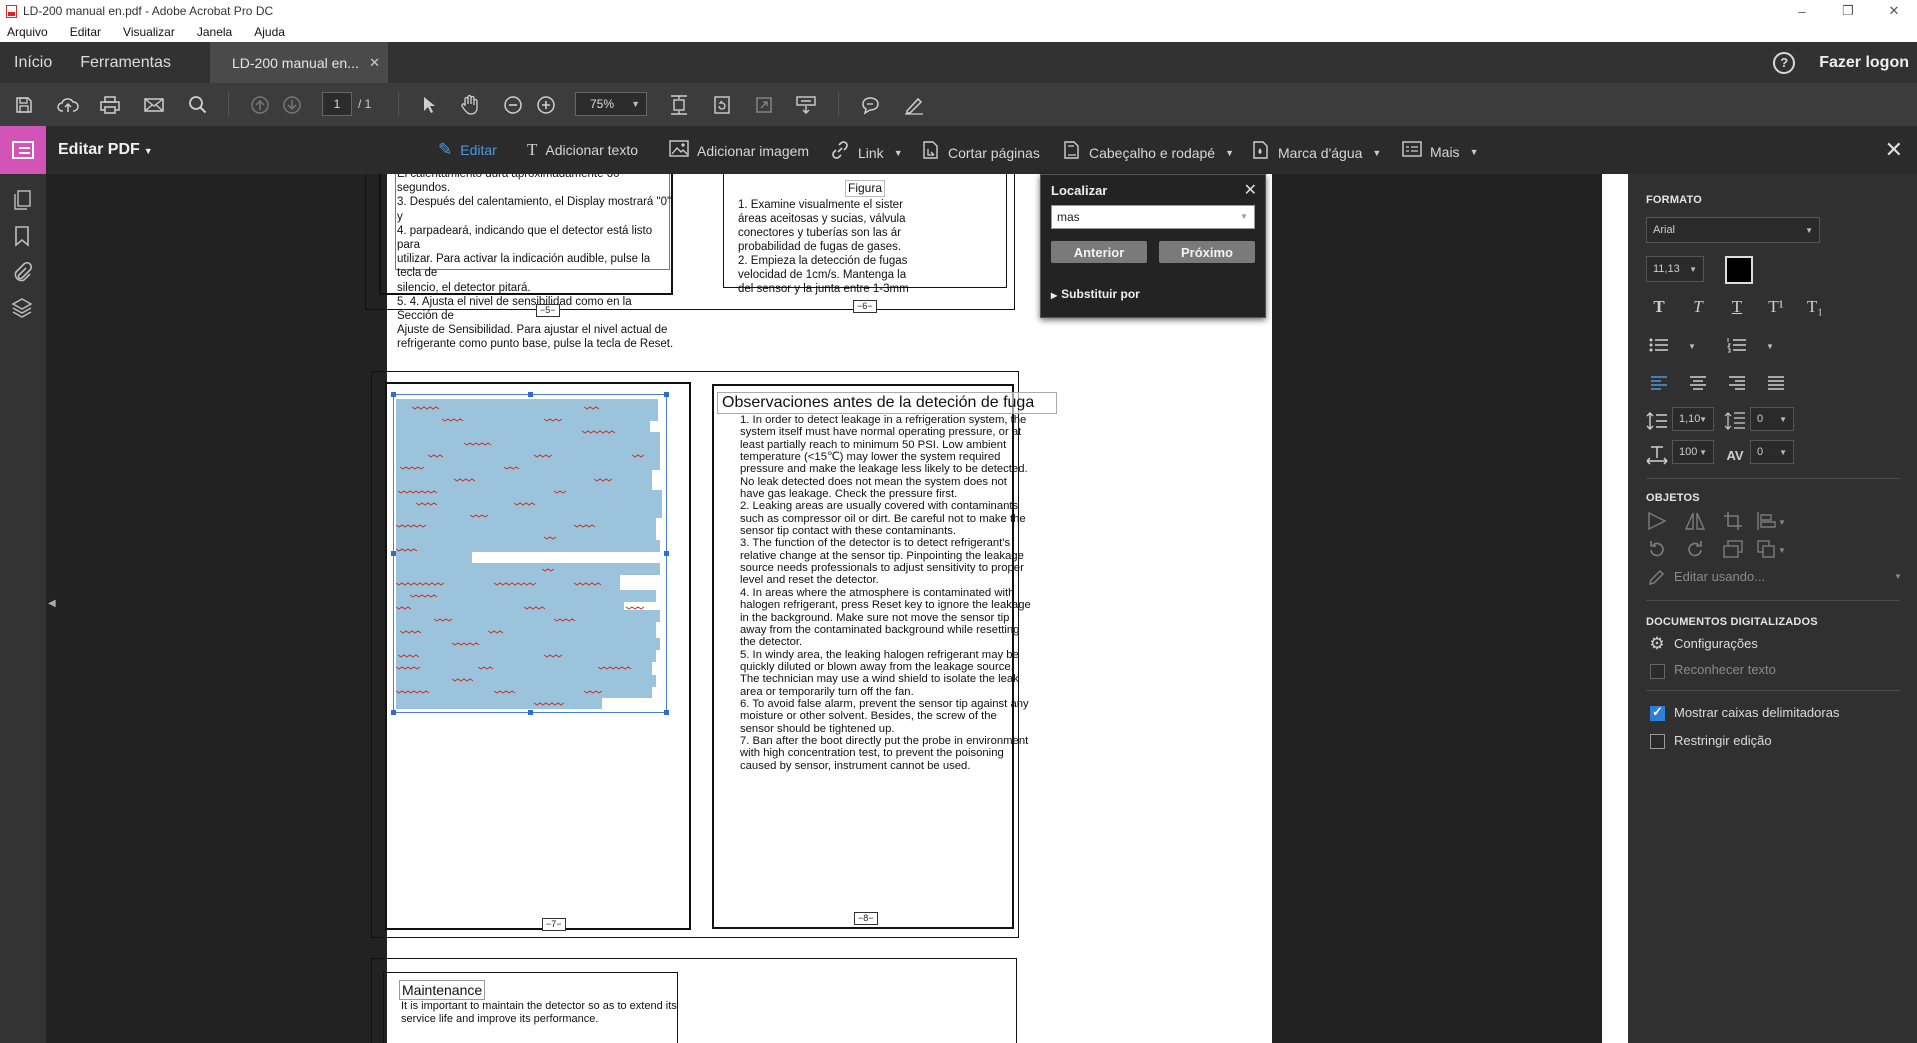 This screenshot has height=1043, width=1917. What do you see at coordinates (1737, 345) in the screenshot?
I see `numbered-list-icon` at bounding box center [1737, 345].